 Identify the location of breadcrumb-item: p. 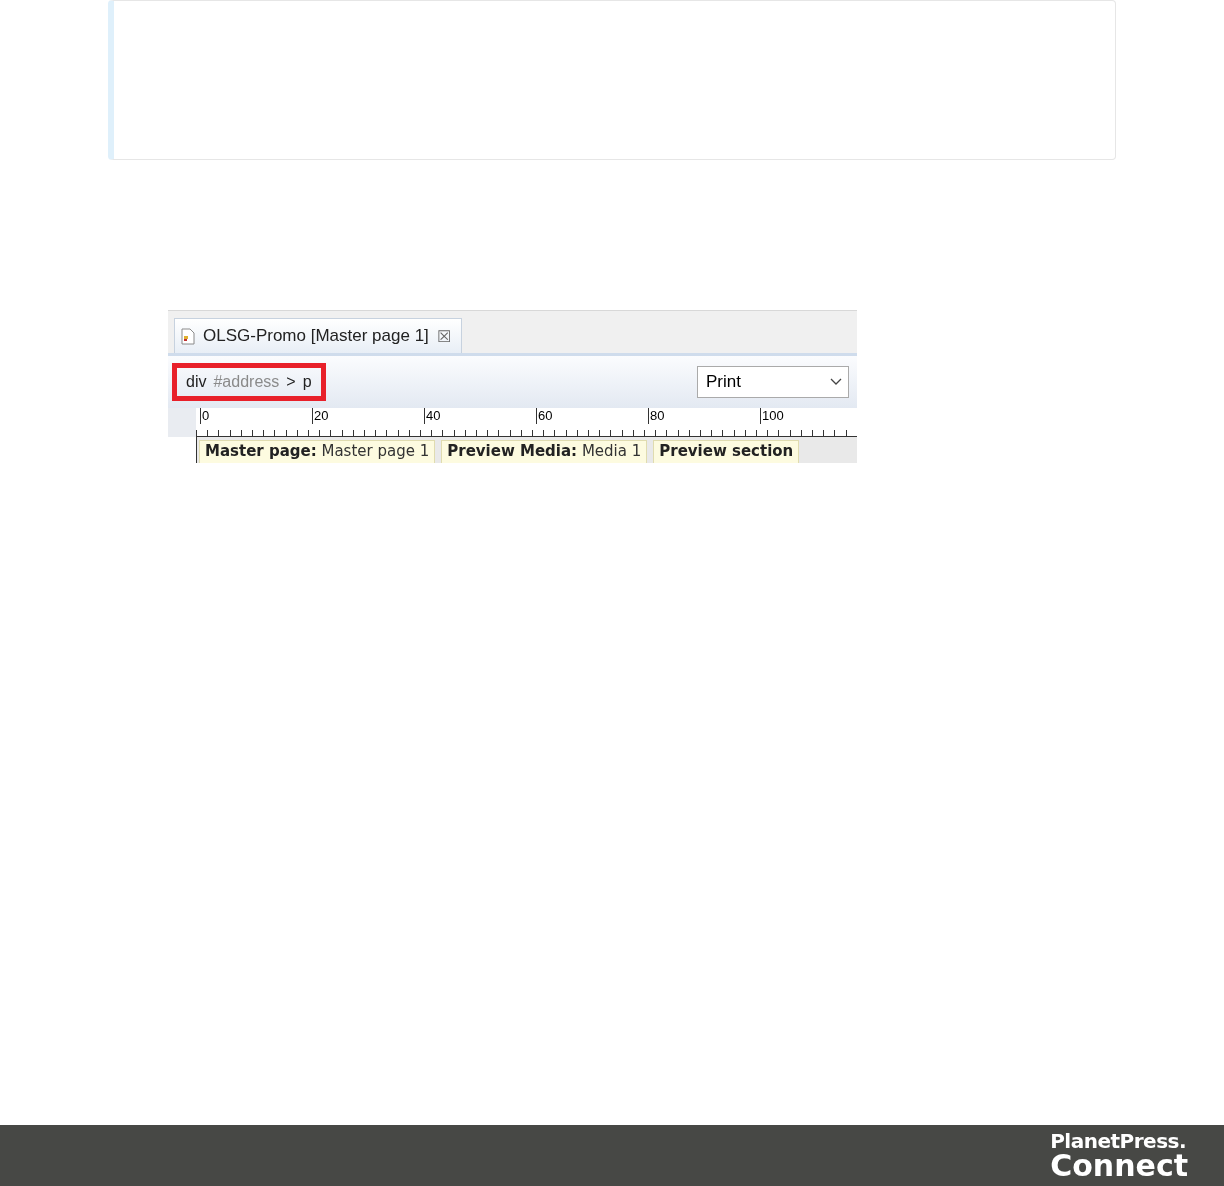
(307, 382).